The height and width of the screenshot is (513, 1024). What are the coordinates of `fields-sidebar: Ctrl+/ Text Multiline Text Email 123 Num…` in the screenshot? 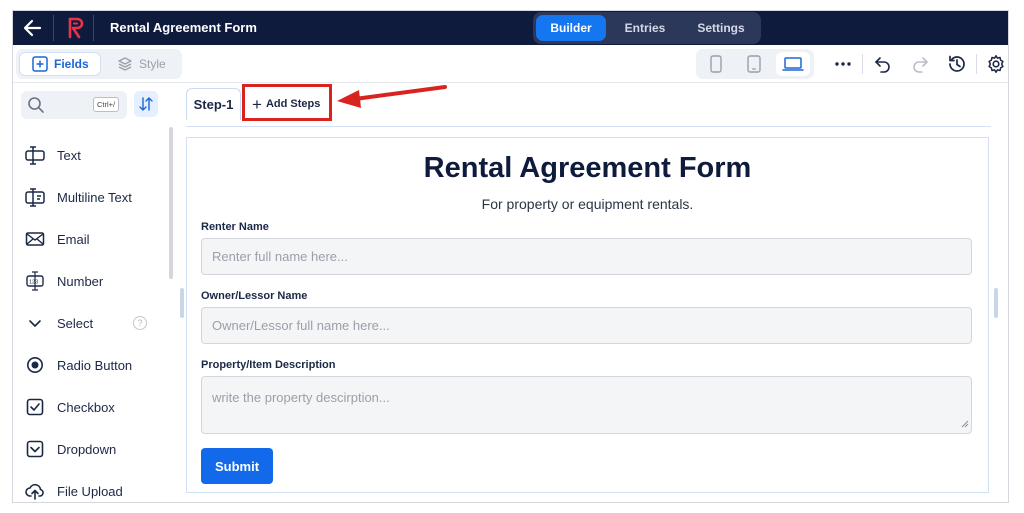 It's located at (99, 292).